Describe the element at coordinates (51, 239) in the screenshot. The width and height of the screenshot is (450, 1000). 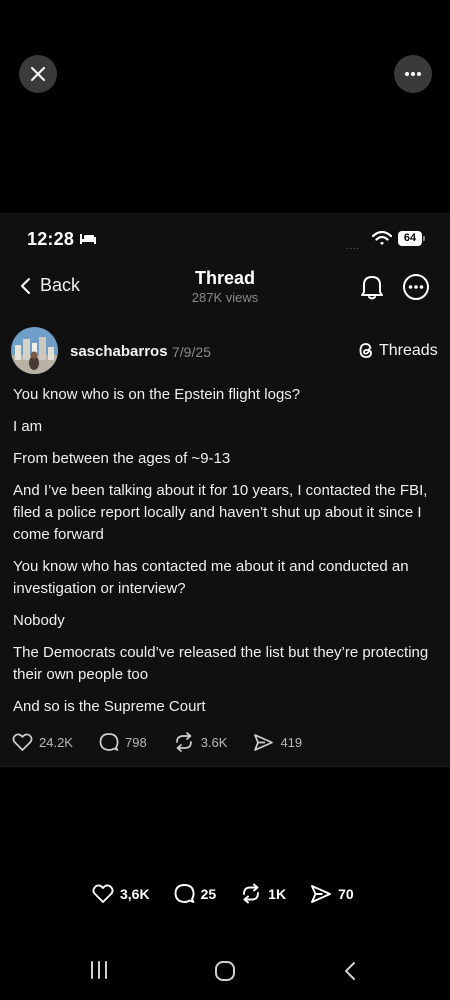
I see `status-time: 12:28` at that location.